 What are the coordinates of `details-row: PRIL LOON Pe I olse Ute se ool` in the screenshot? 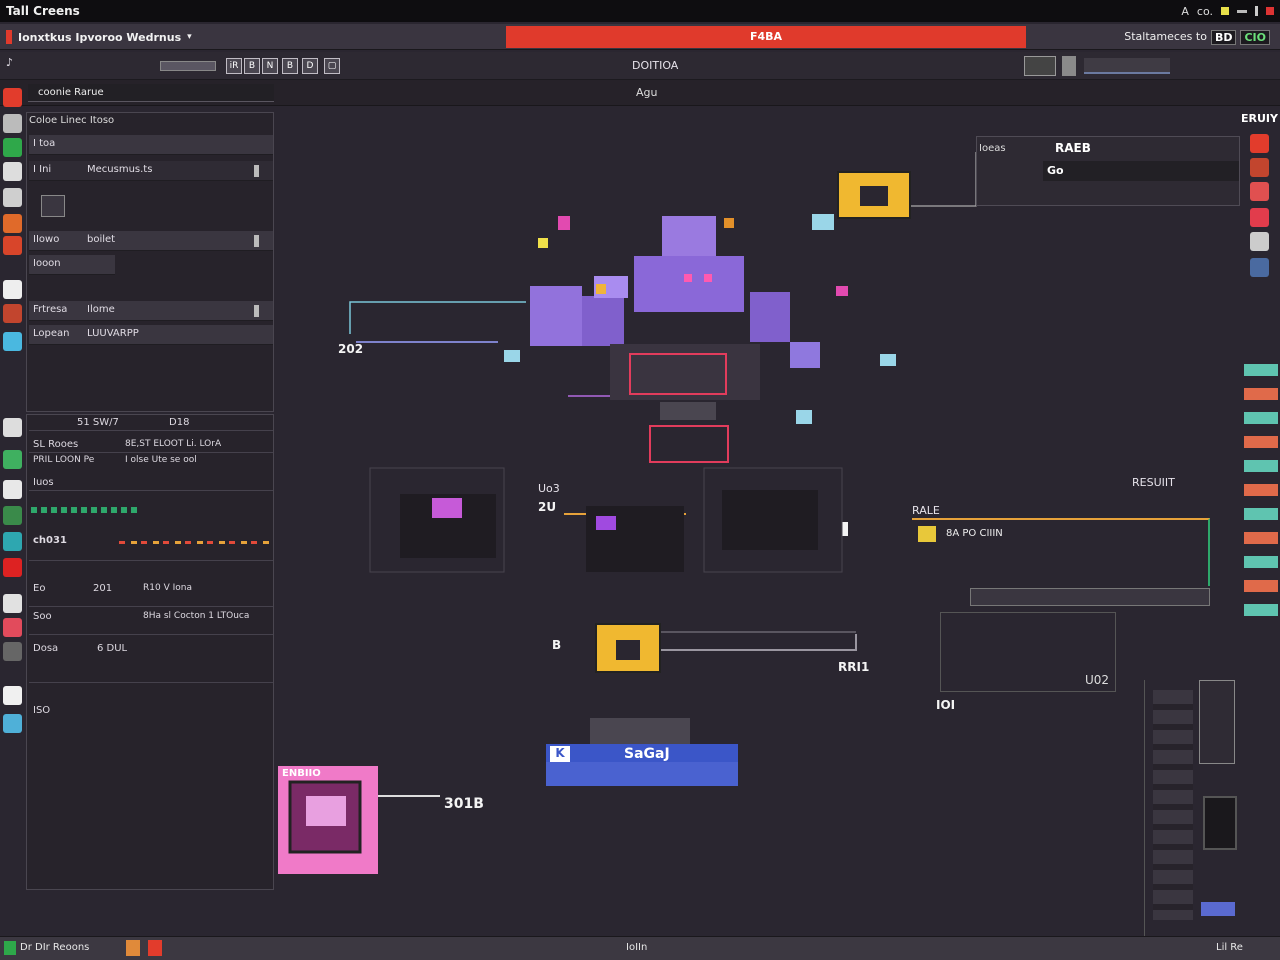 It's located at (151, 462).